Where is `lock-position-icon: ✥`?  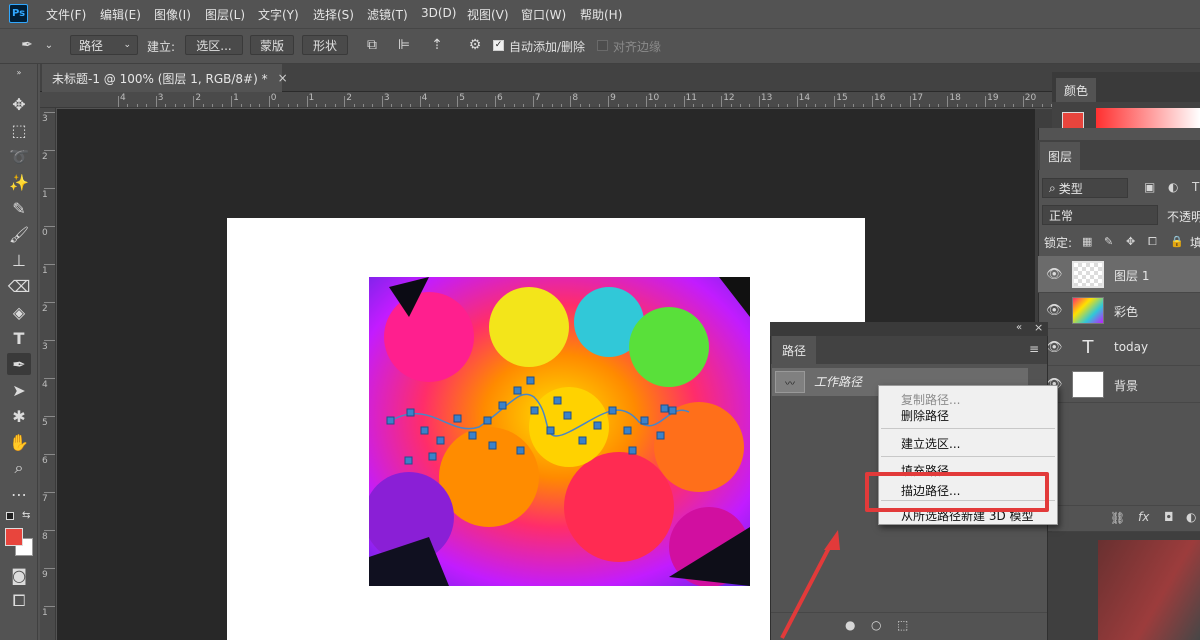
lock-position-icon: ✥ is located at coordinates (1130, 241).